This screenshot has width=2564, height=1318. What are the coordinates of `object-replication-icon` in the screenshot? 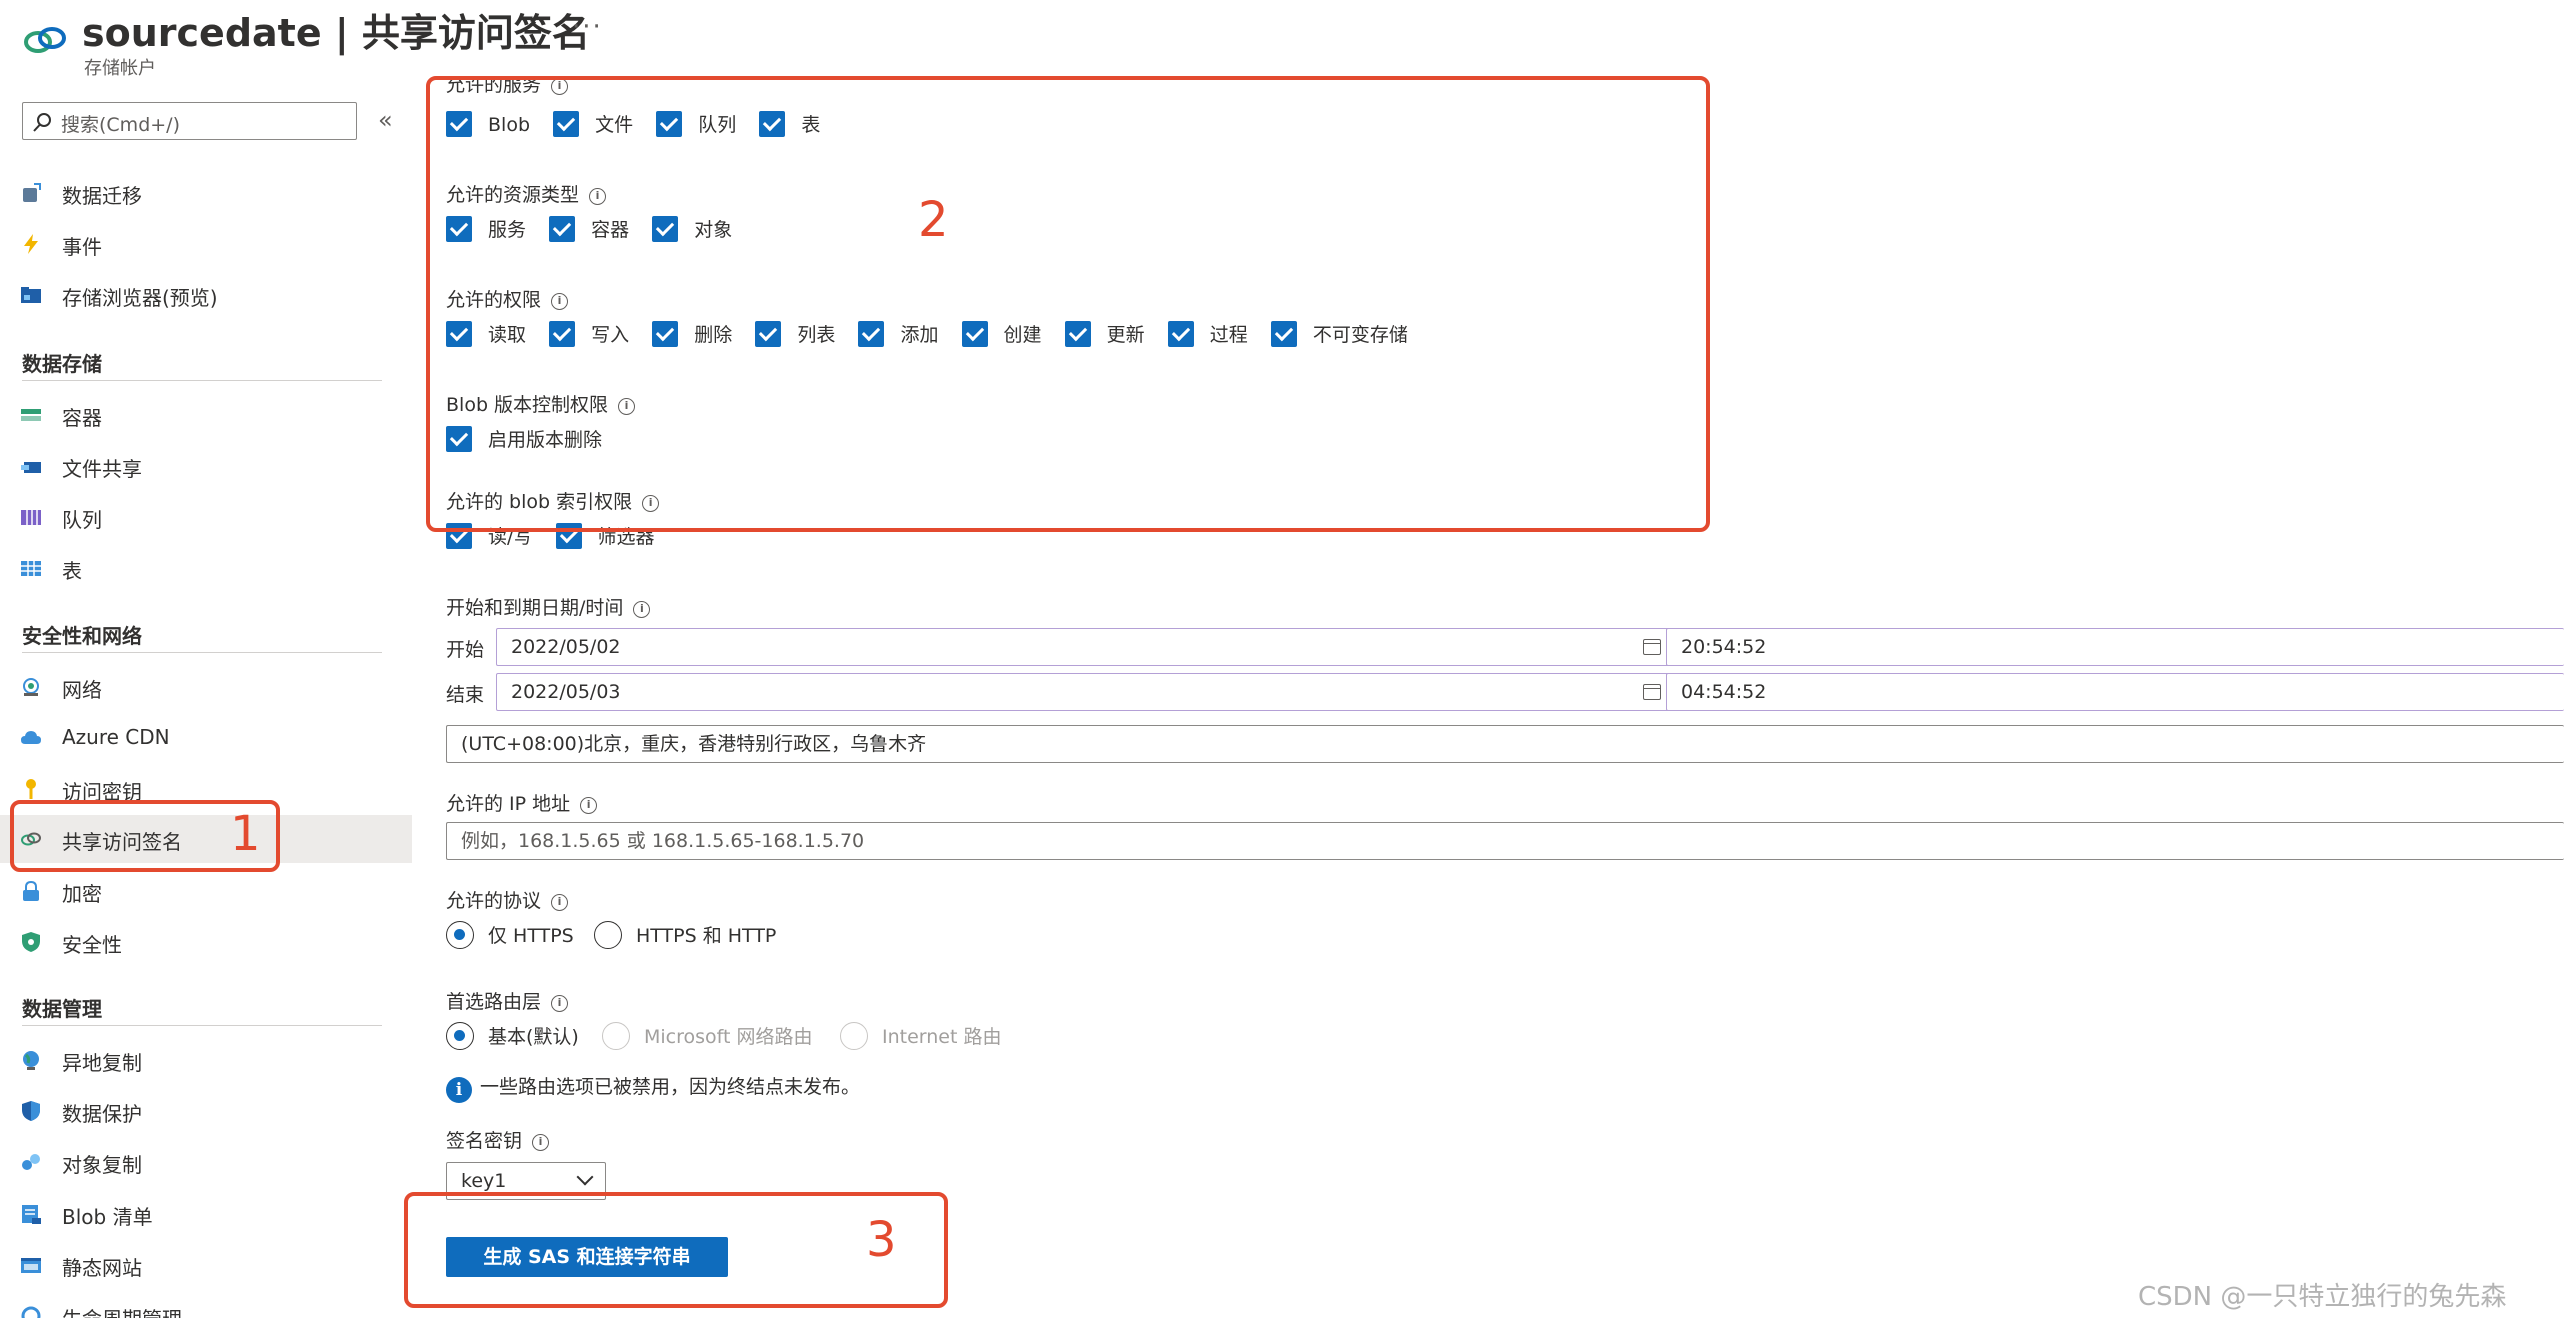 It's located at (31, 1162).